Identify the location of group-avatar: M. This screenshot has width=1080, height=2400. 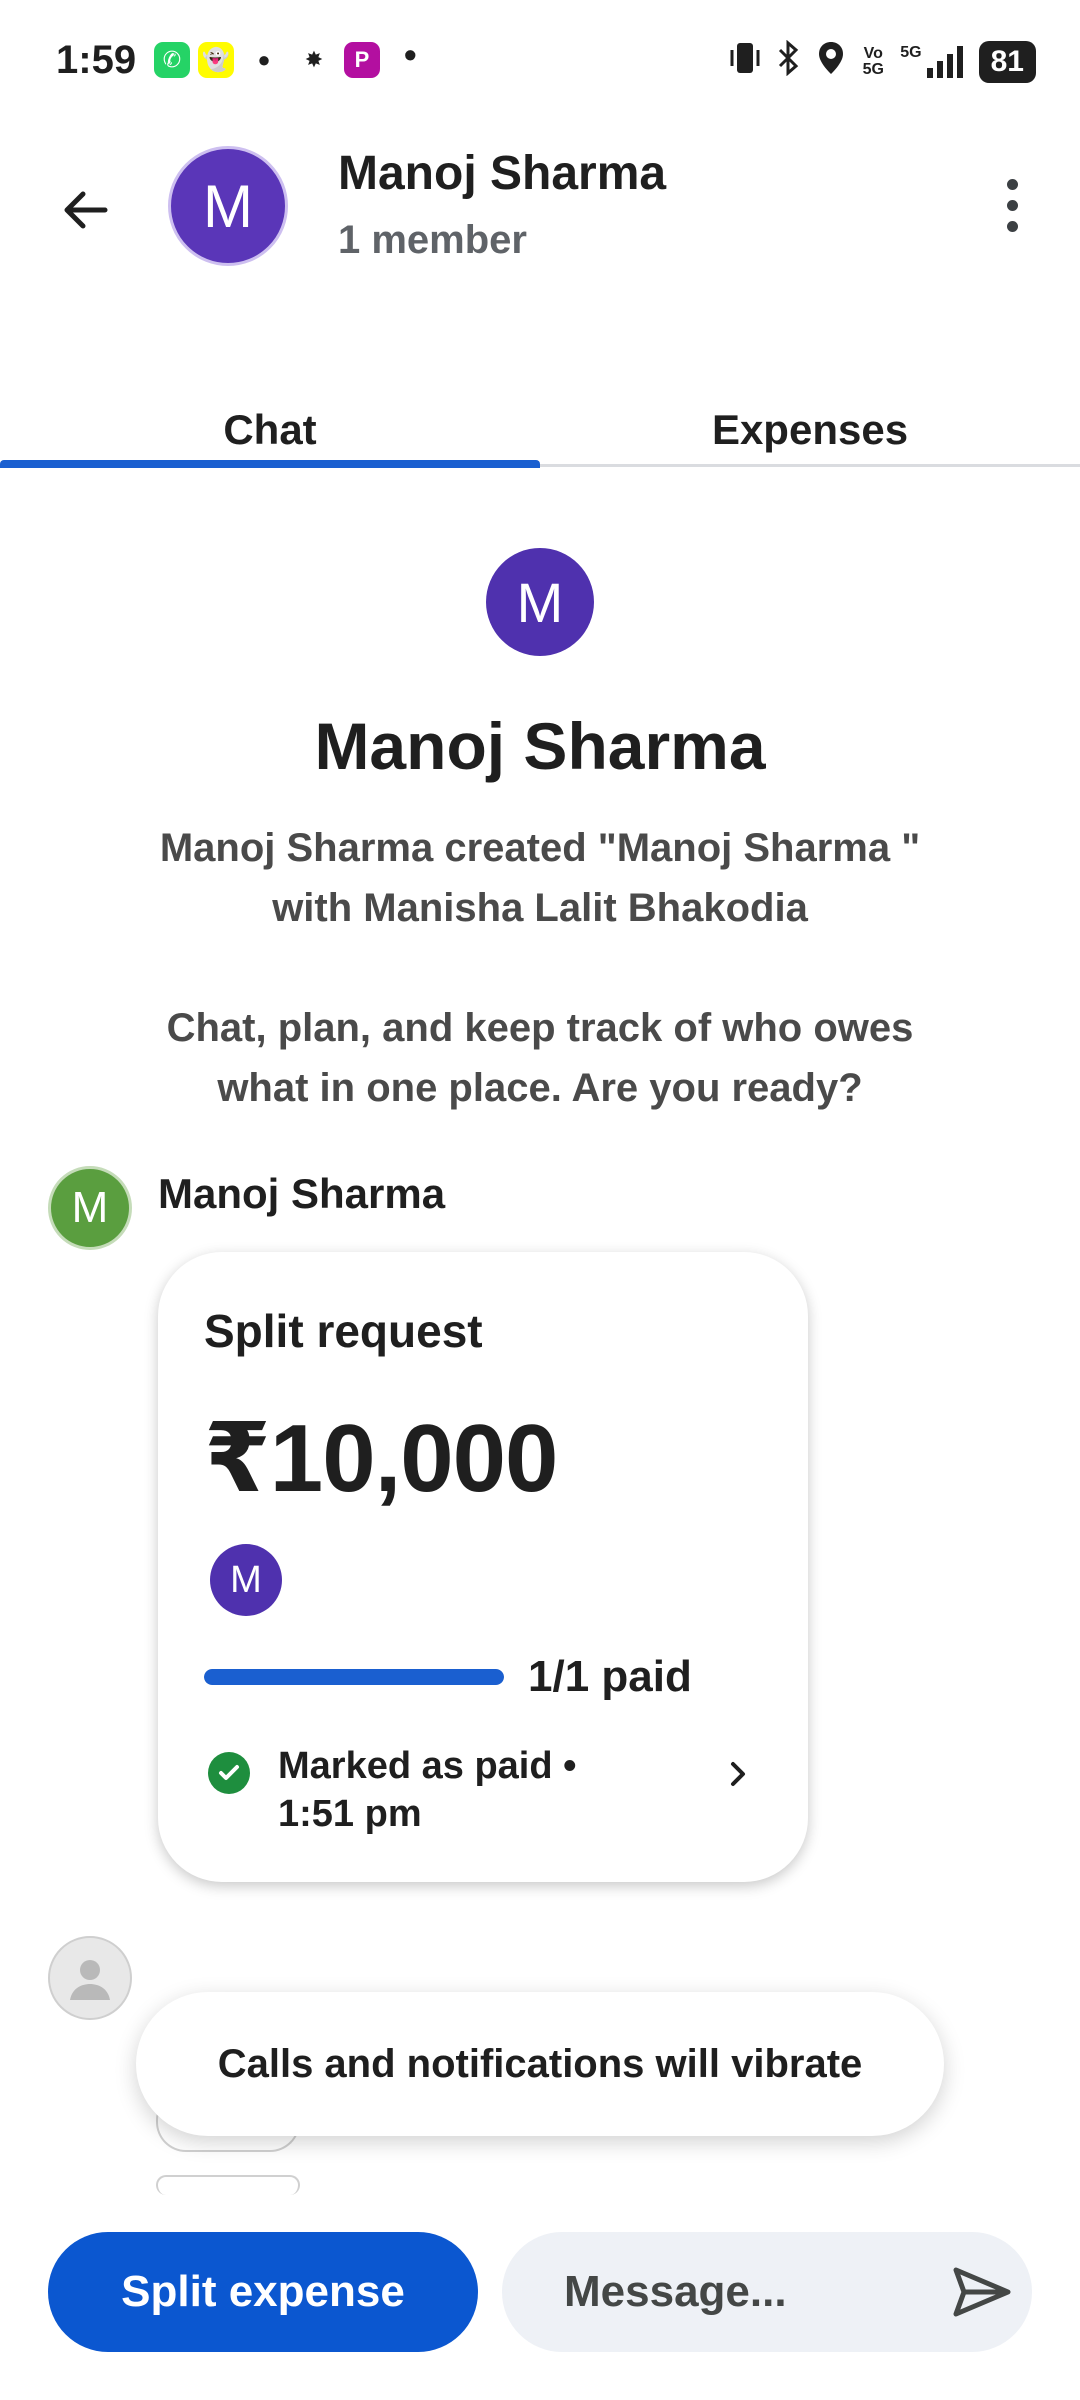
(228, 206).